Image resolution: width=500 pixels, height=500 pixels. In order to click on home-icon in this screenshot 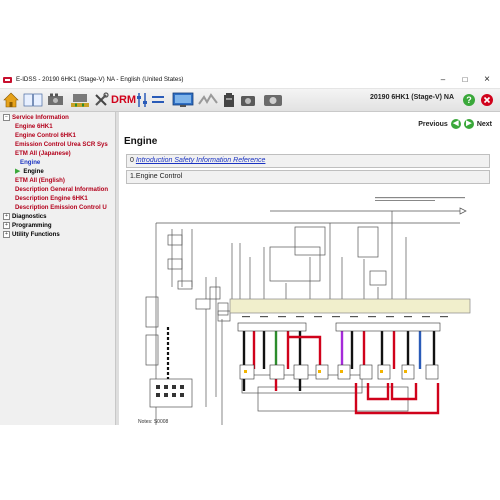, I will do `click(11, 100)`.